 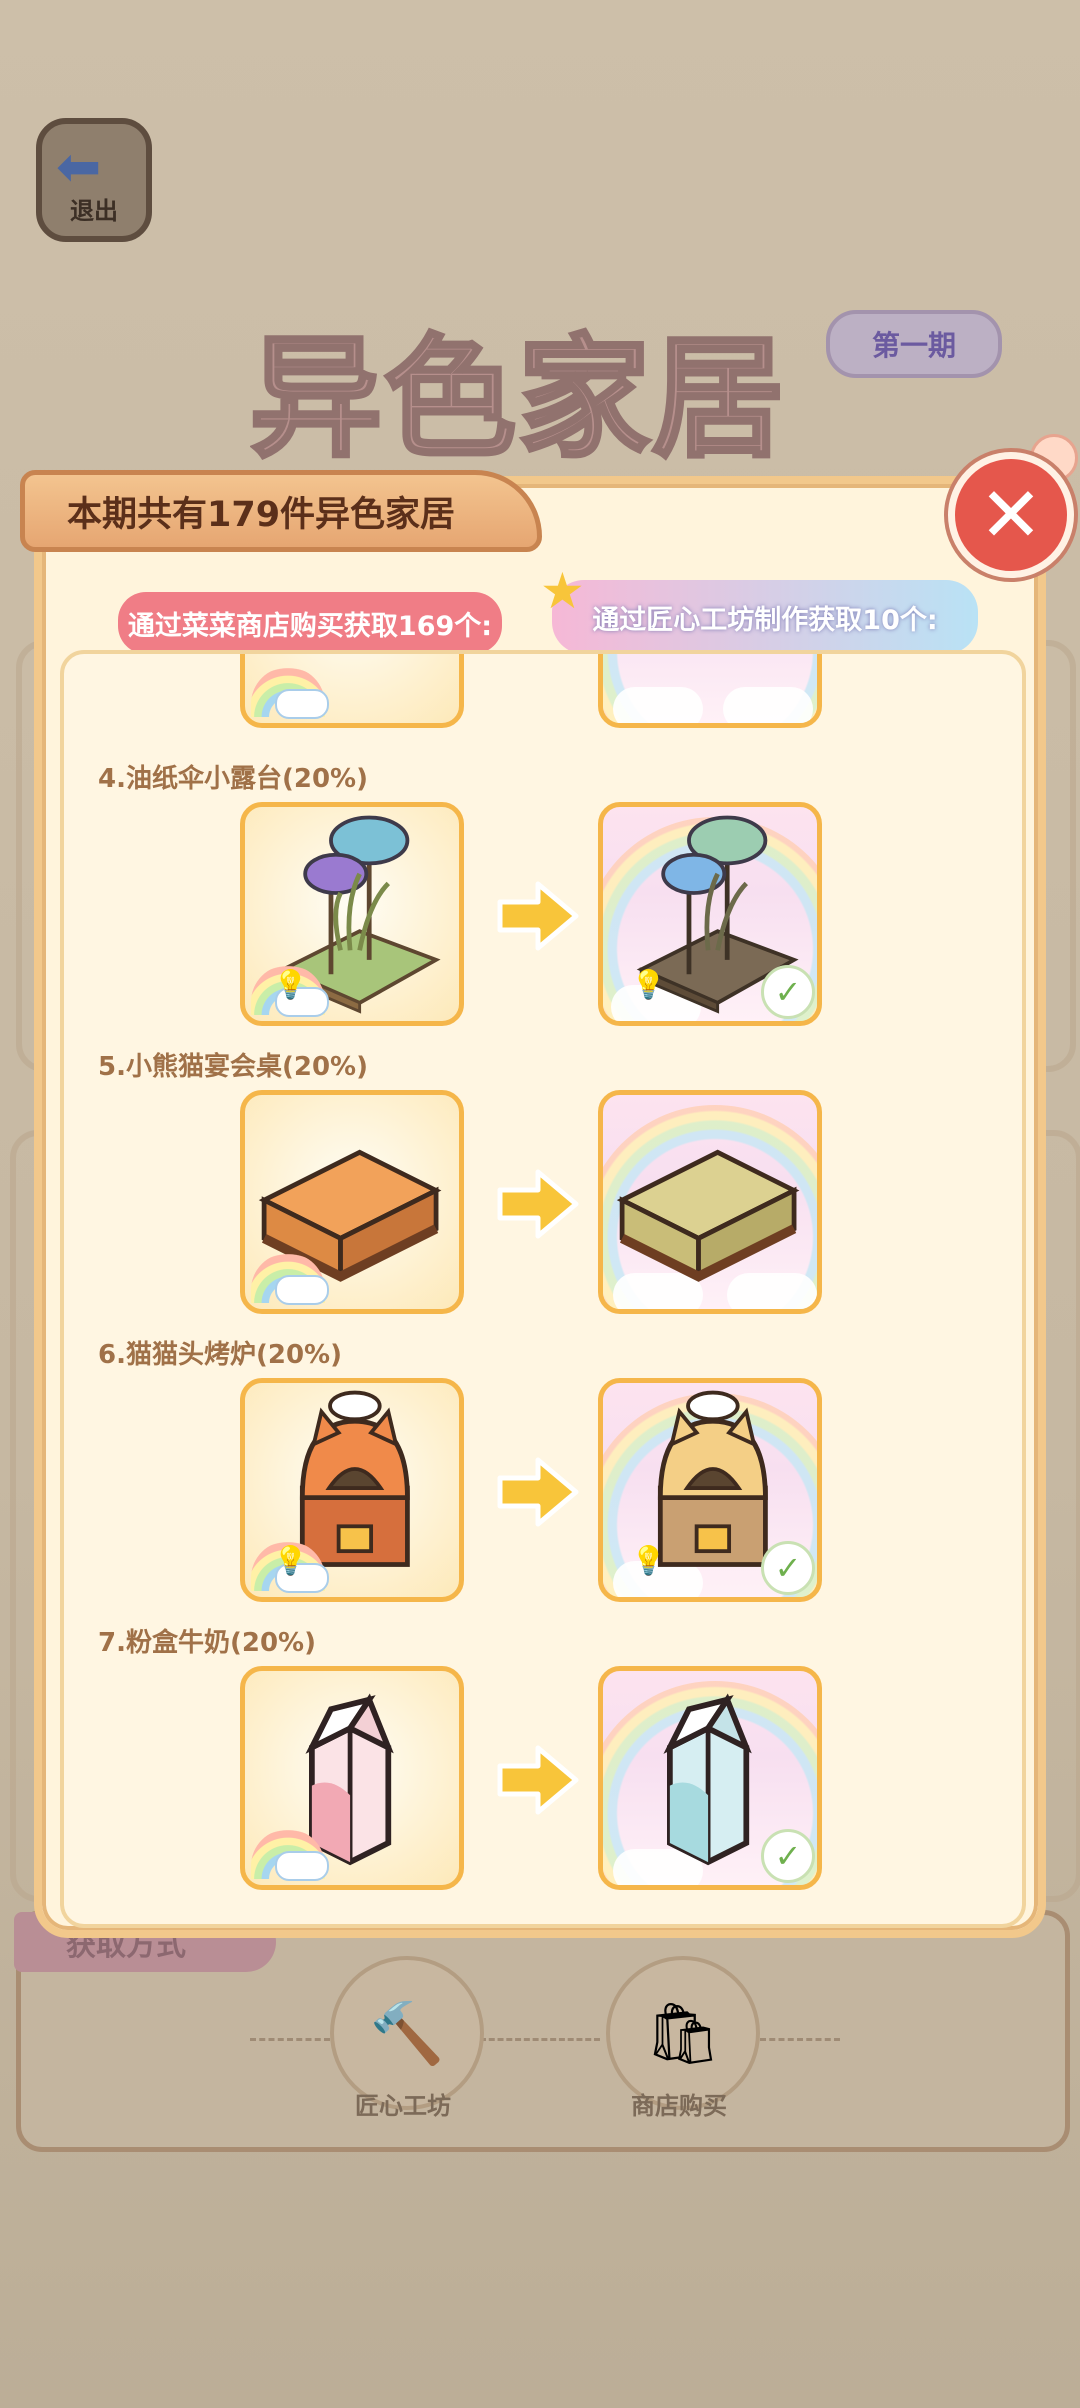 What do you see at coordinates (914, 344) in the screenshot?
I see `issue-badge: 第一期` at bounding box center [914, 344].